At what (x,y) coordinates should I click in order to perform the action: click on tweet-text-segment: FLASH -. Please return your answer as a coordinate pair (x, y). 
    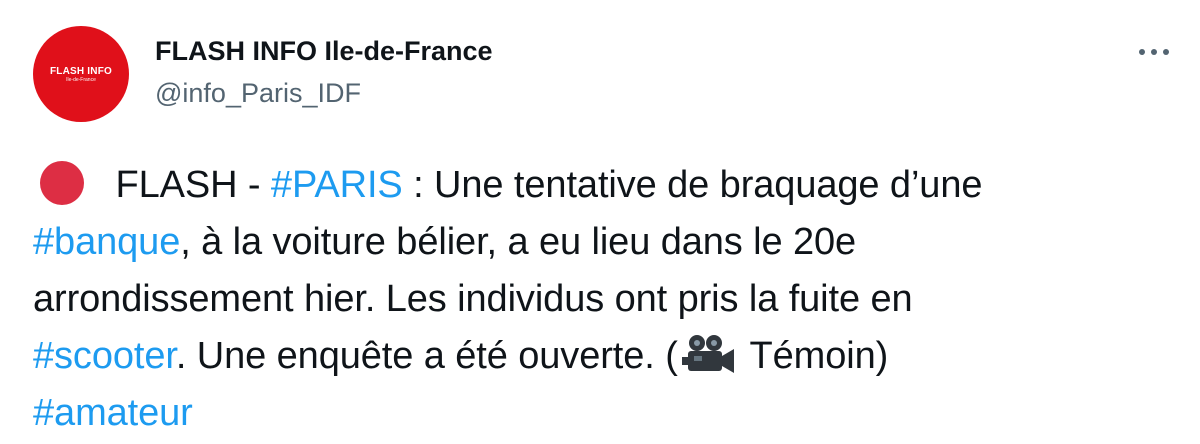
    Looking at the image, I should click on (188, 185).